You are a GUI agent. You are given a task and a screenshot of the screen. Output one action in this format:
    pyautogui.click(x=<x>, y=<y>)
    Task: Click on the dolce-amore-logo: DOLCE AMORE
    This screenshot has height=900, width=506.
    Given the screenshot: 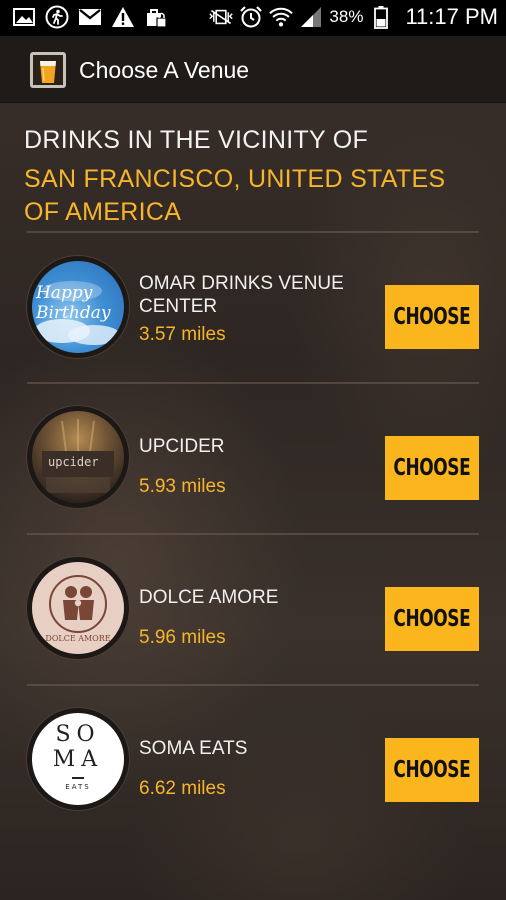 What is the action you would take?
    pyautogui.click(x=78, y=608)
    